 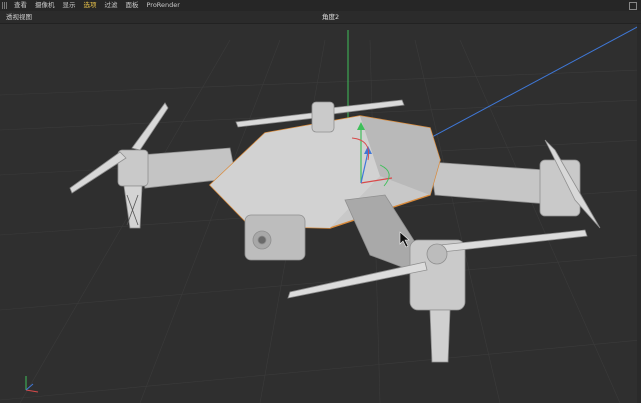 I want to click on viewport-scrollbar, so click(x=639, y=213).